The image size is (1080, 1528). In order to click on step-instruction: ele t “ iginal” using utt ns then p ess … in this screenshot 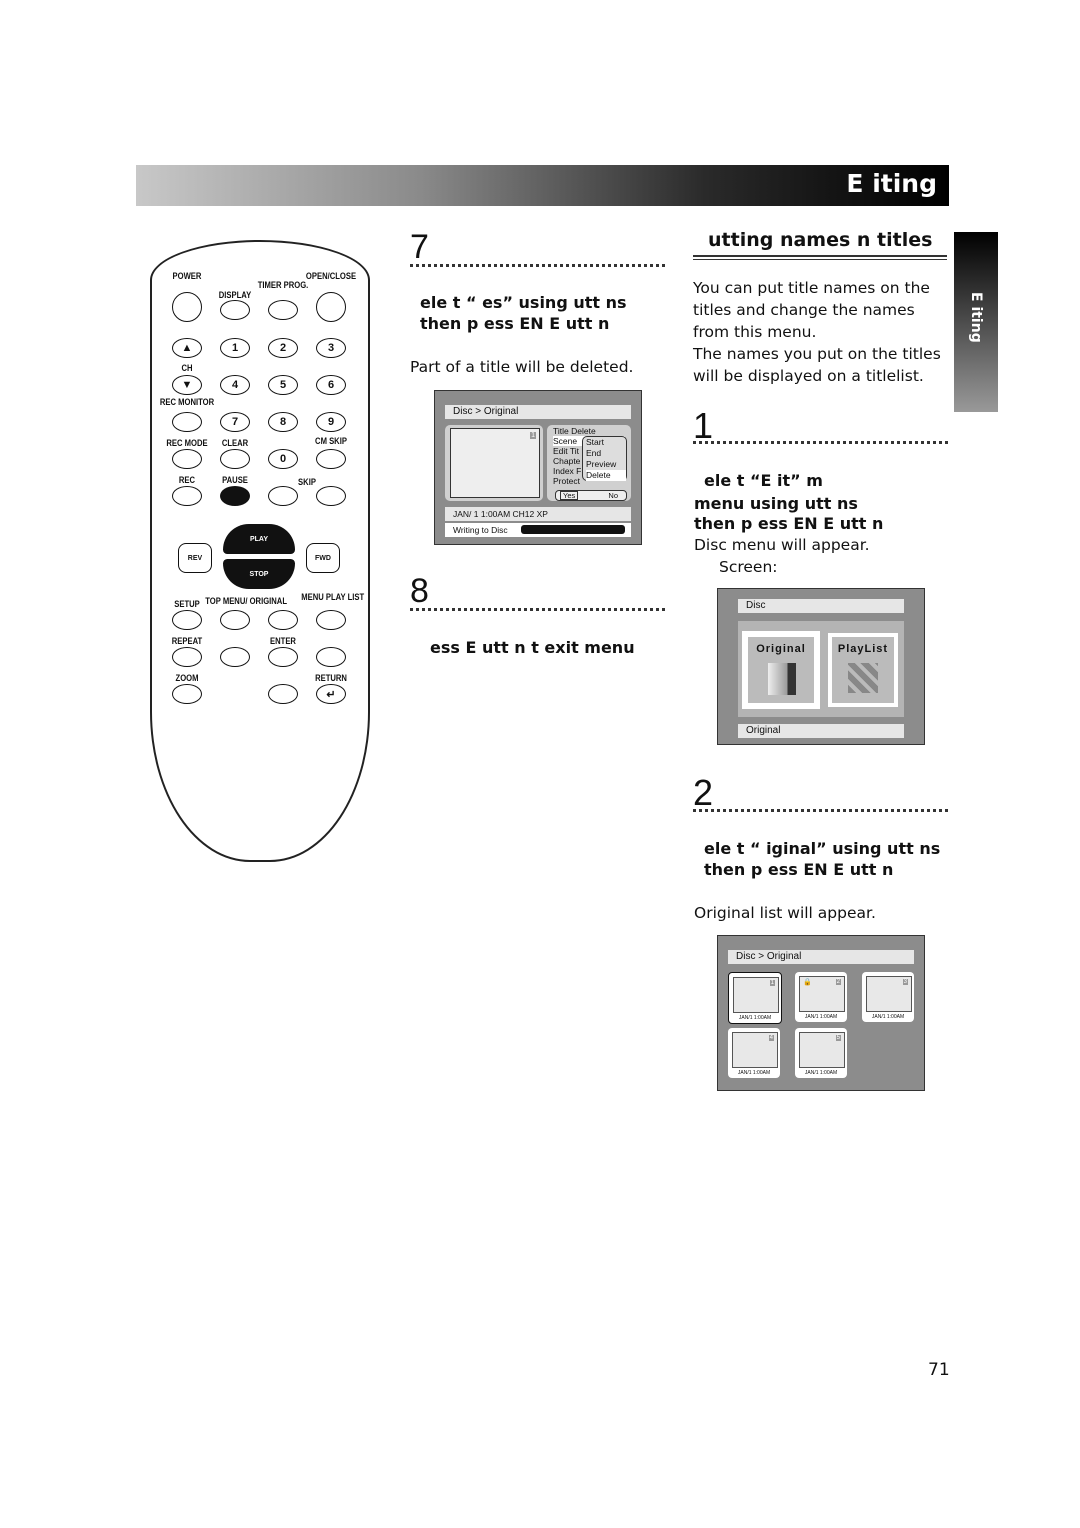, I will do `click(822, 859)`.